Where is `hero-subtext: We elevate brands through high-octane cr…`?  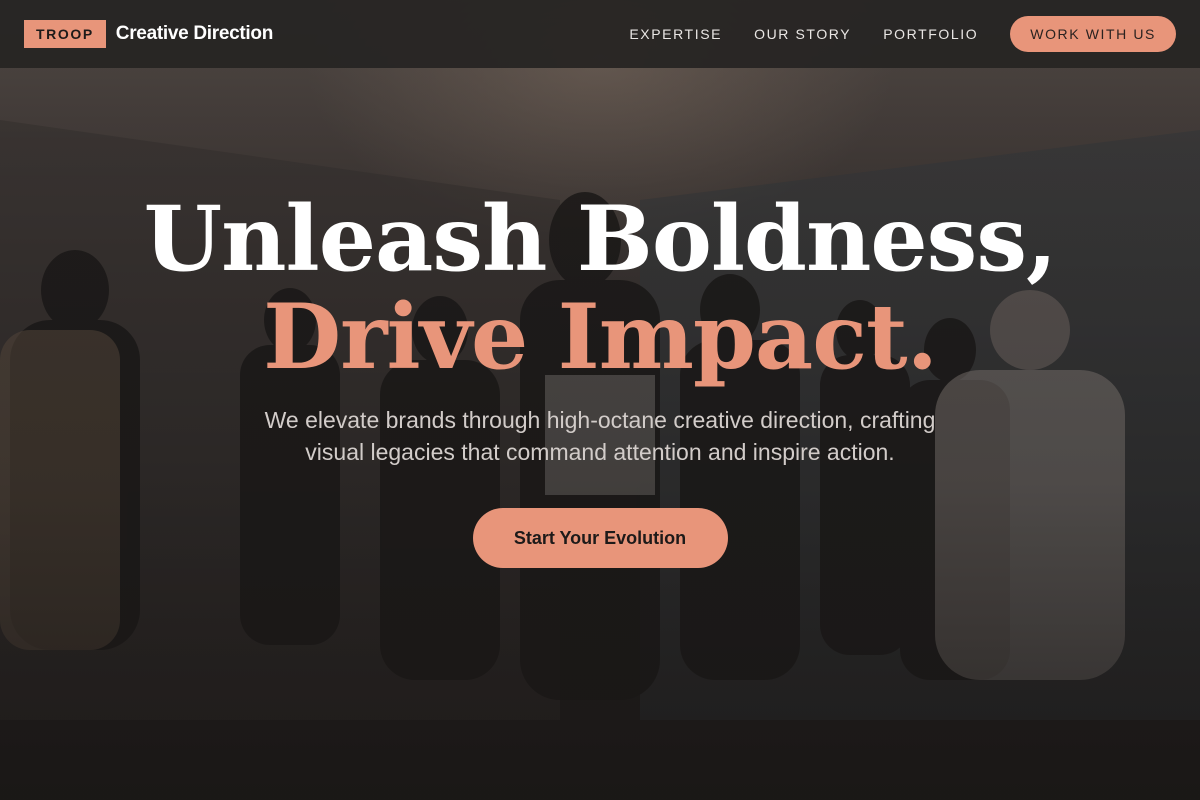
hero-subtext: We elevate brands through high-octane cr… is located at coordinates (600, 436).